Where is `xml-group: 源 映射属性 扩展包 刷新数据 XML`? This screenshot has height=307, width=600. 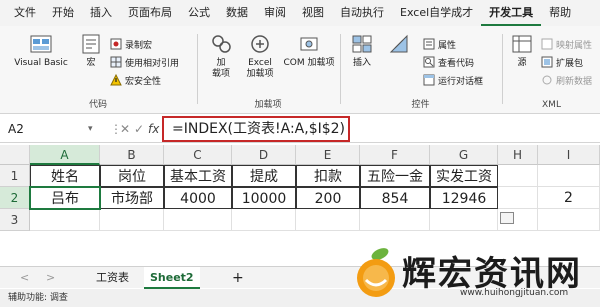 xml-group: 源 映射属性 扩展包 刷新数据 XML is located at coordinates (551, 70).